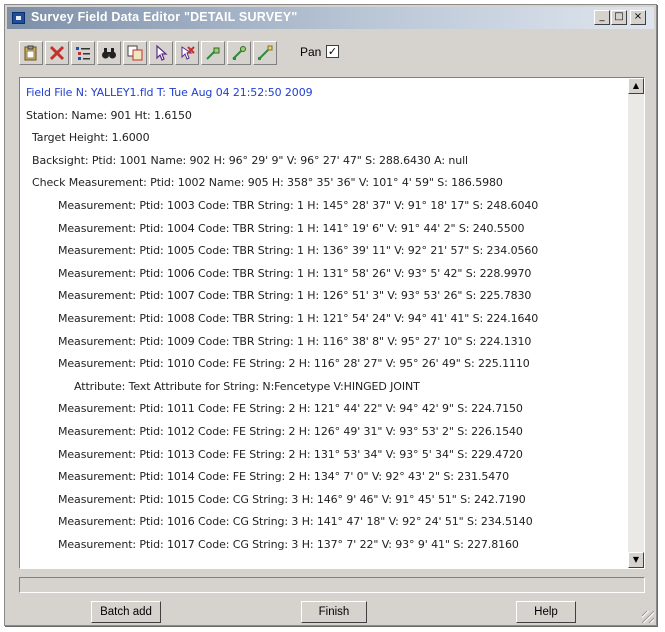  I want to click on pointer-icon, so click(162, 53).